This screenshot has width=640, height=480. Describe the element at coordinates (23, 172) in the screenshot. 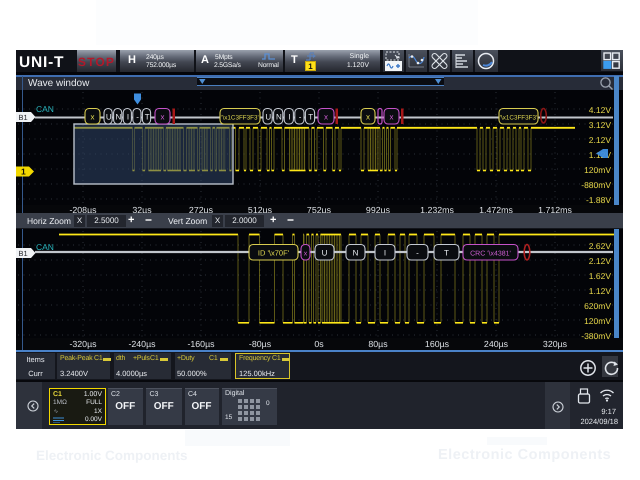

I see `svg-text: 1` at that location.